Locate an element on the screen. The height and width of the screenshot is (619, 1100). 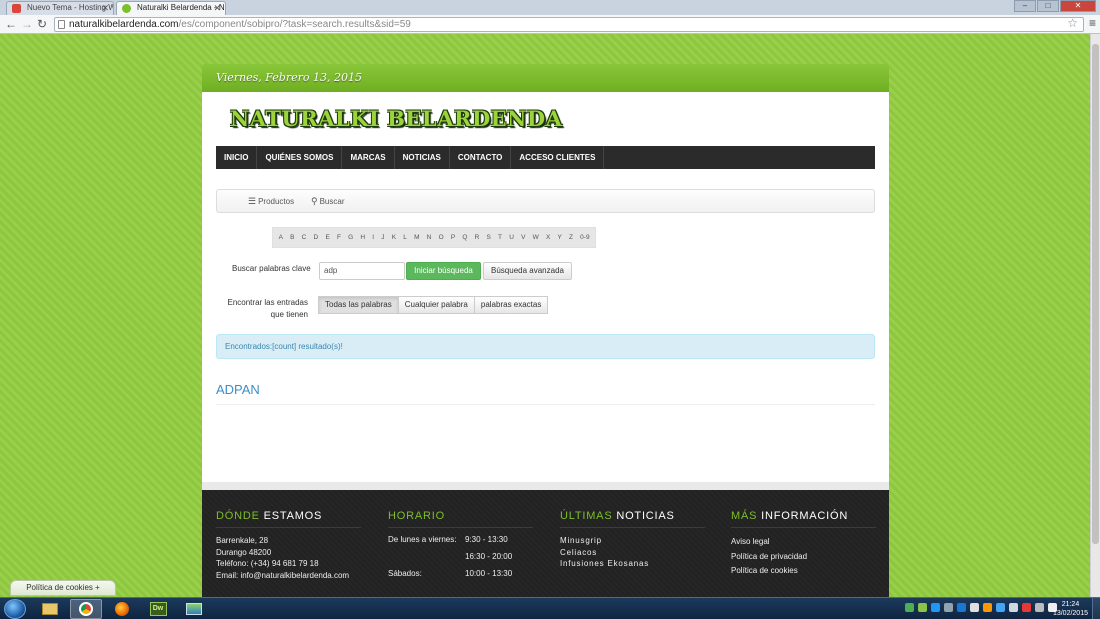
site-logo: NATURALKI BELARDENDA is located at coordinates (396, 118).